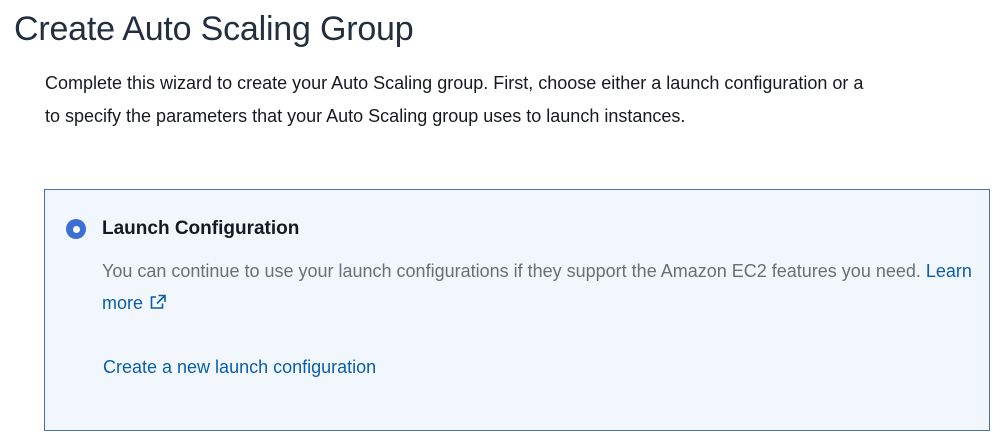  Describe the element at coordinates (158, 304) in the screenshot. I see `external-link-icon` at that location.